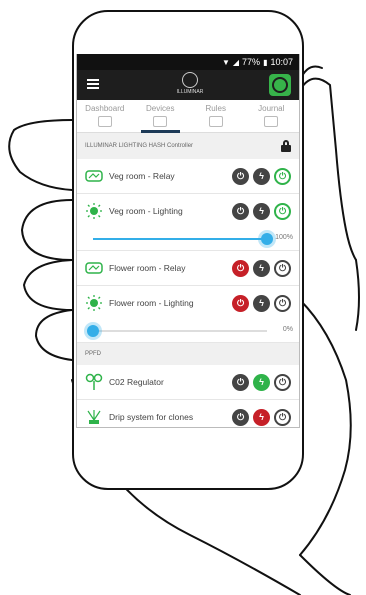 The width and height of the screenshot is (366, 595). What do you see at coordinates (271, 121) in the screenshot?
I see `journal-icon` at bounding box center [271, 121].